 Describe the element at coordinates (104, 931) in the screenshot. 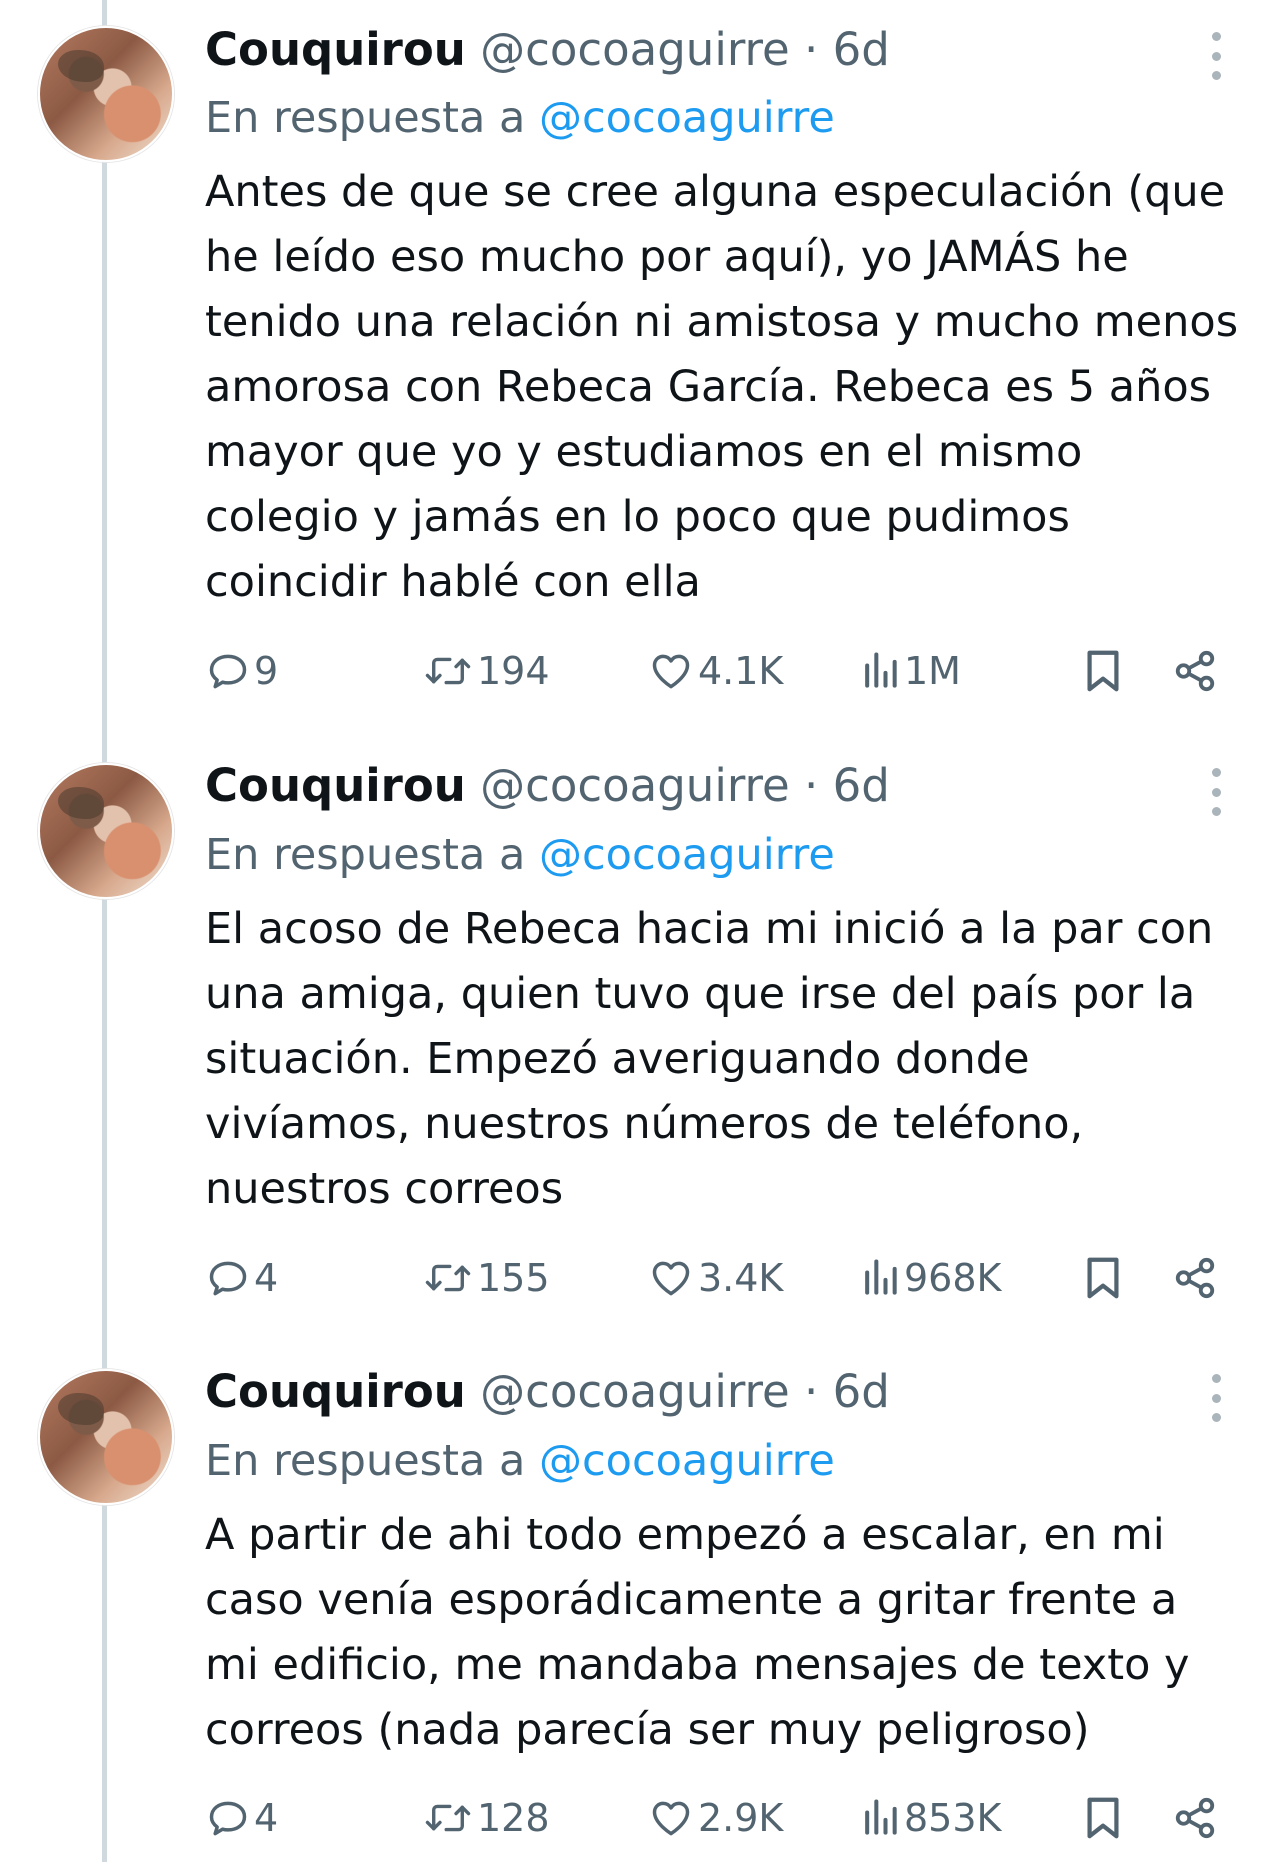

I see `thread-connector-line` at that location.